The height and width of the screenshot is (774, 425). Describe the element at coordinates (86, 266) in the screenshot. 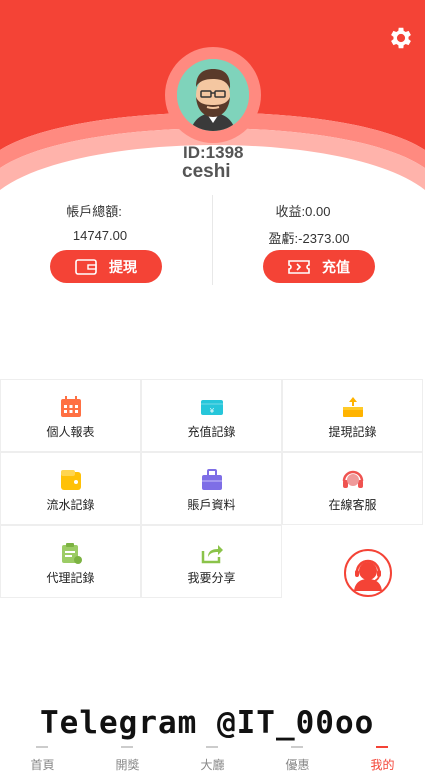

I see `wallet-outline-icon` at that location.